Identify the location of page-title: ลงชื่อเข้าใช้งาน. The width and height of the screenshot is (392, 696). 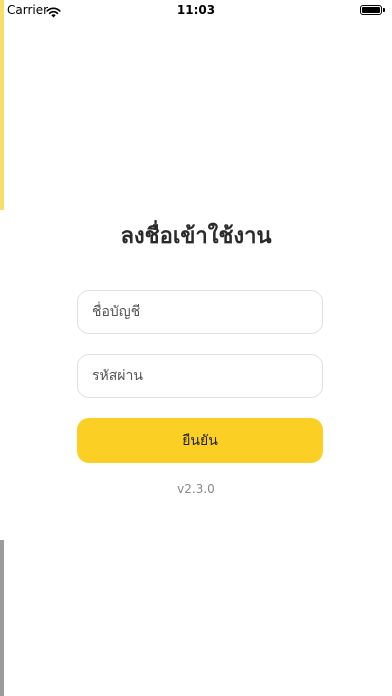
(196, 236).